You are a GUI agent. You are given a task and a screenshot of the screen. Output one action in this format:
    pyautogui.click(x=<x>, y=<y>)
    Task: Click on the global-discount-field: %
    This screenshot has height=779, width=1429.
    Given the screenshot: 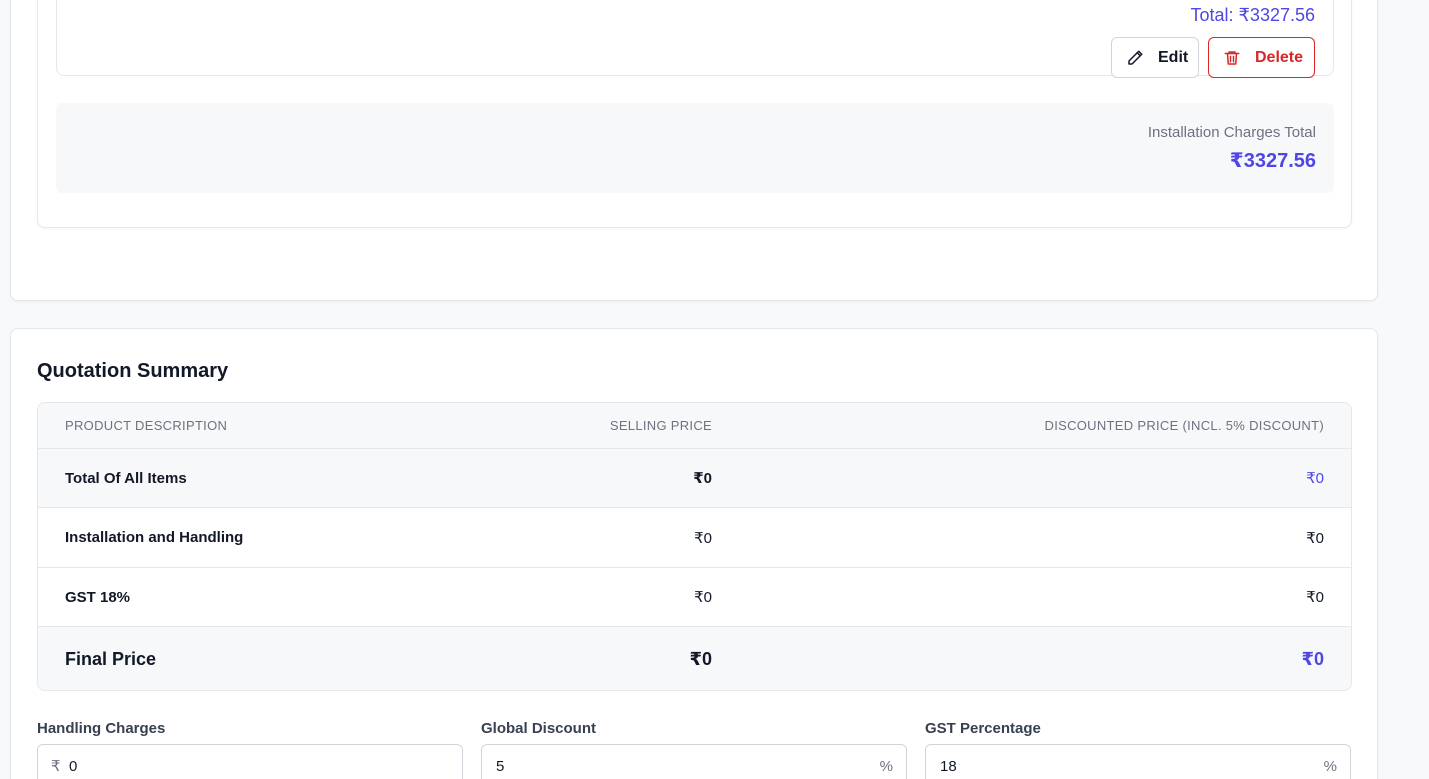 What is the action you would take?
    pyautogui.click(x=694, y=761)
    